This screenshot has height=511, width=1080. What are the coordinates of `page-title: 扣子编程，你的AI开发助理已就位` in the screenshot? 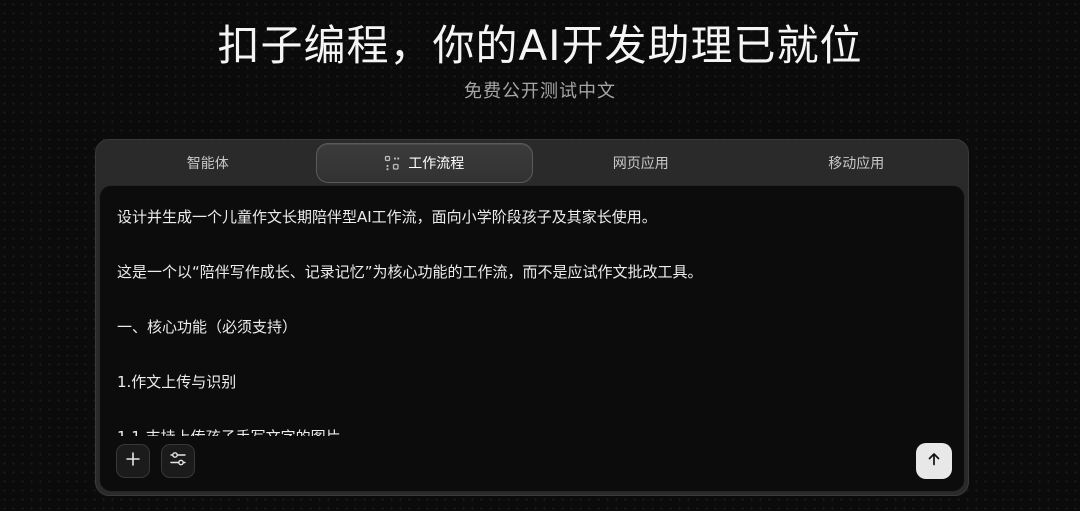 It's located at (540, 45).